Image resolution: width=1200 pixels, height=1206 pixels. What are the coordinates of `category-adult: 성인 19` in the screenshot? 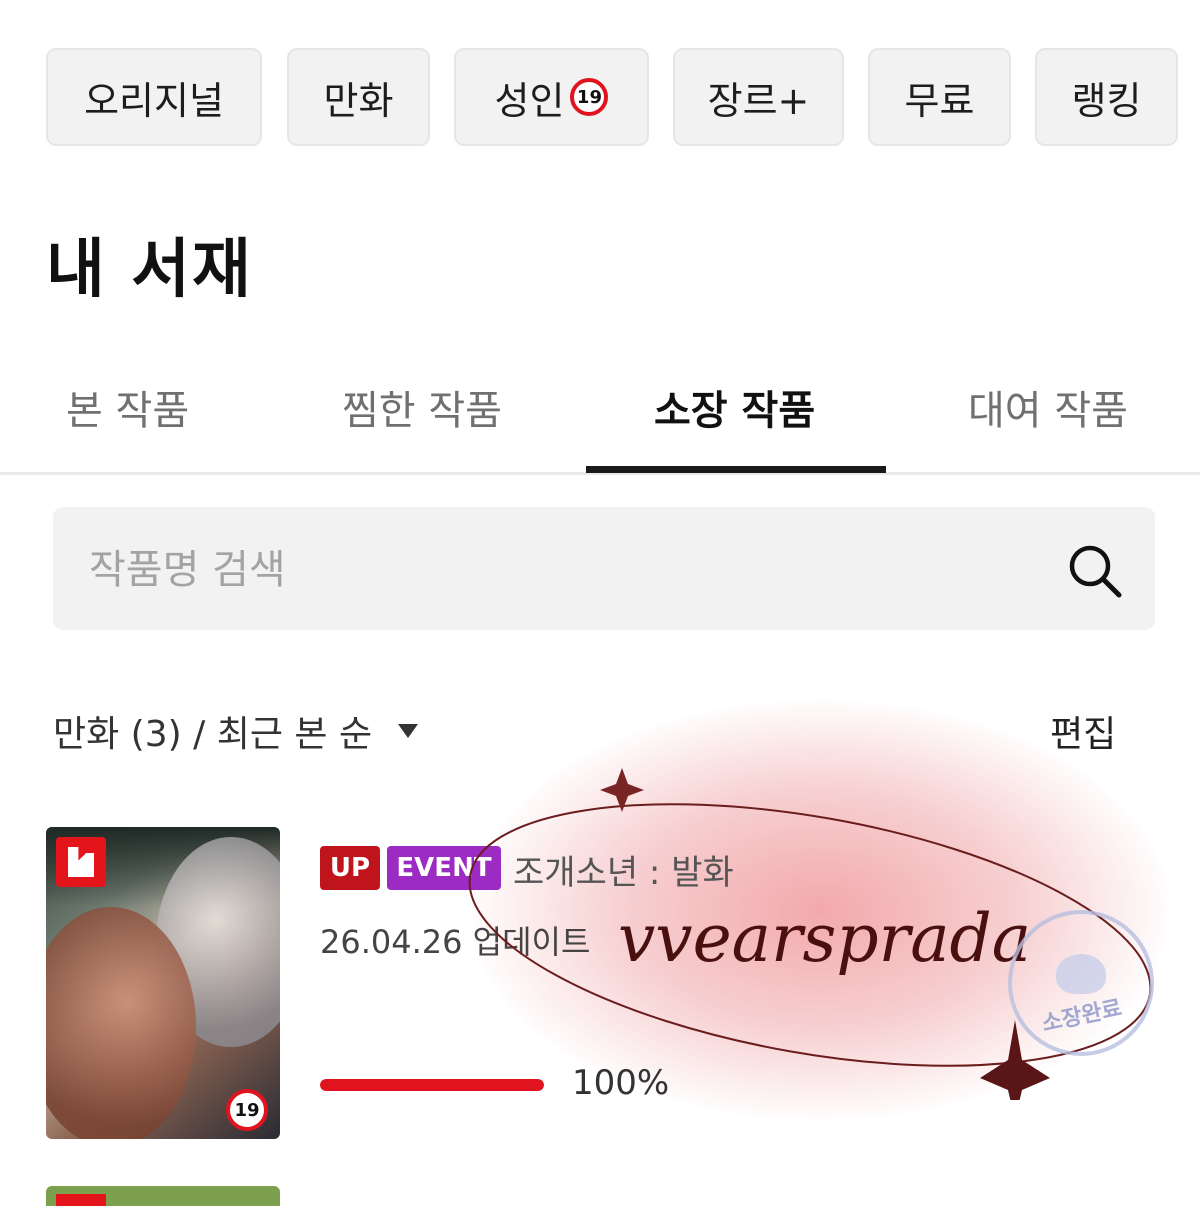 It's located at (551, 97).